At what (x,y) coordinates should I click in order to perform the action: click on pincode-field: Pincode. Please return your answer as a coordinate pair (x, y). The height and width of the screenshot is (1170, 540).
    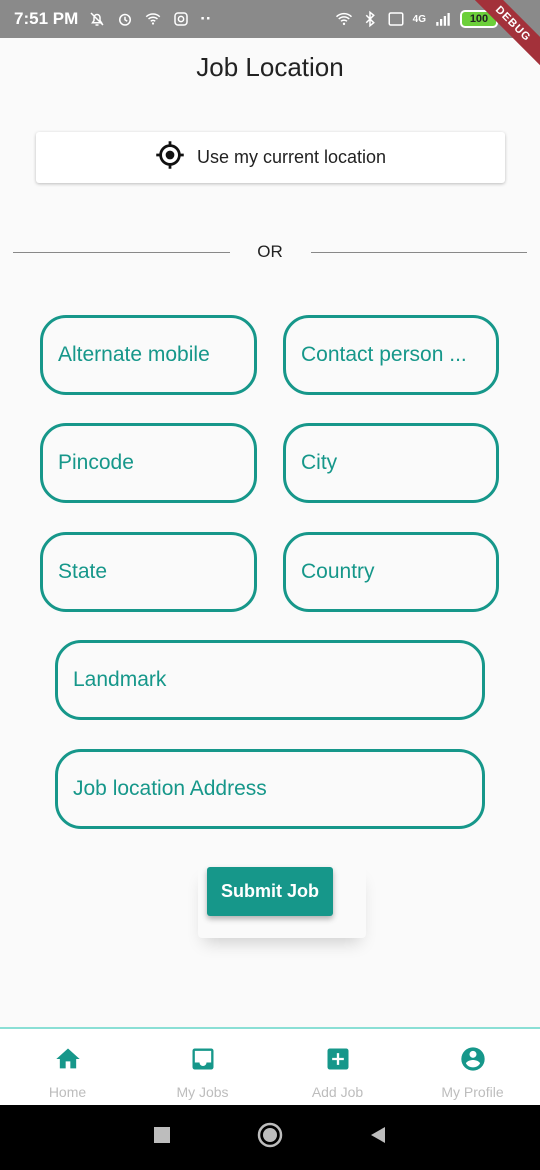
    Looking at the image, I should click on (148, 463).